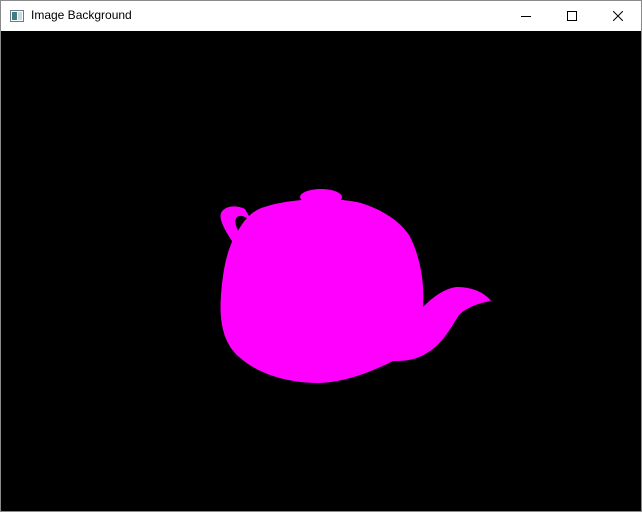  I want to click on close-icon, so click(618, 16).